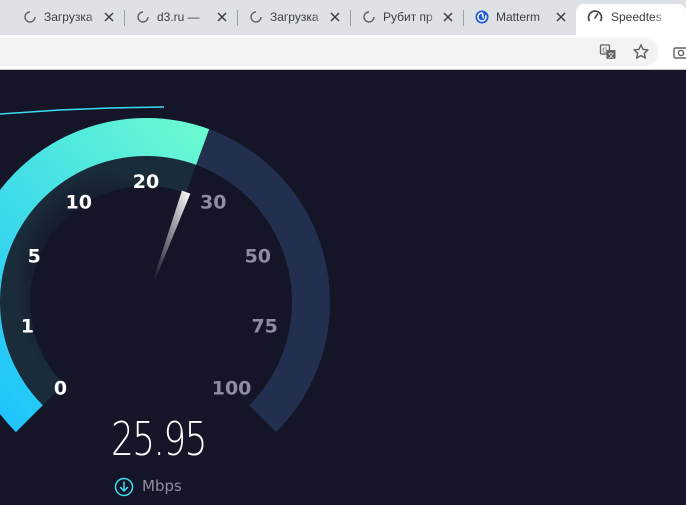 The image size is (686, 505). I want to click on gauge-label-20: 20, so click(146, 182).